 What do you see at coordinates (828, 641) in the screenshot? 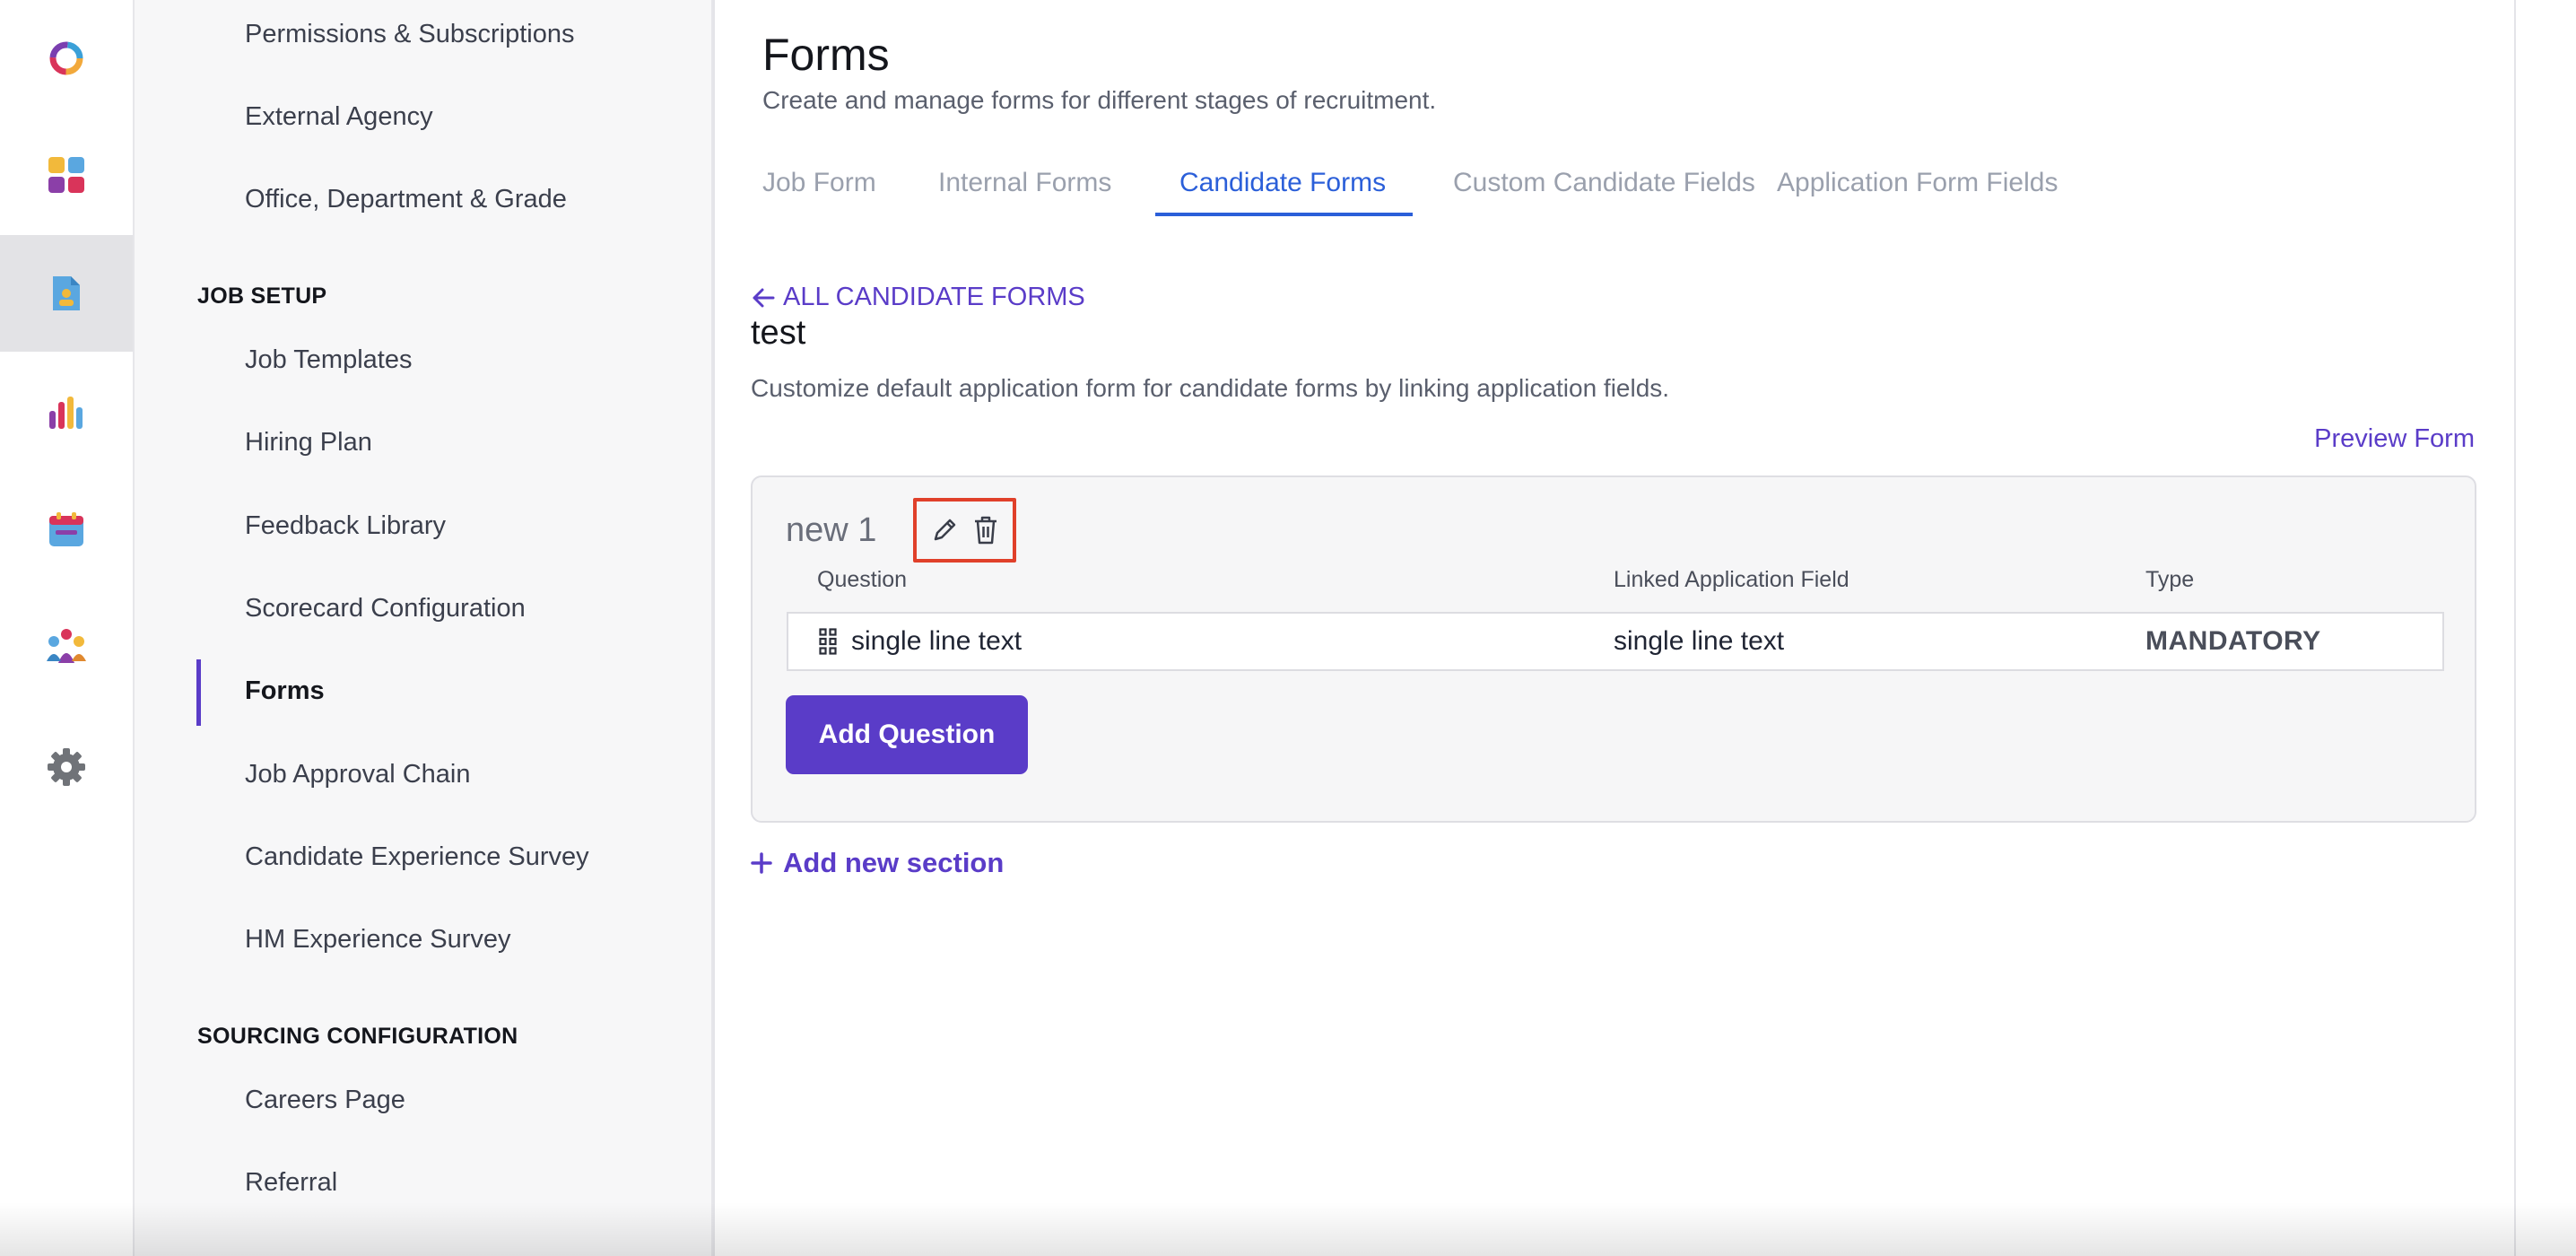
I see `drag-handle-icon` at bounding box center [828, 641].